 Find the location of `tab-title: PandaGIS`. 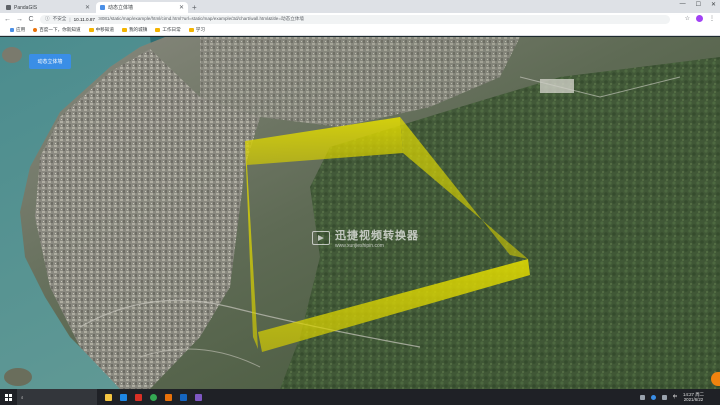

tab-title: PandaGIS is located at coordinates (26, 7).